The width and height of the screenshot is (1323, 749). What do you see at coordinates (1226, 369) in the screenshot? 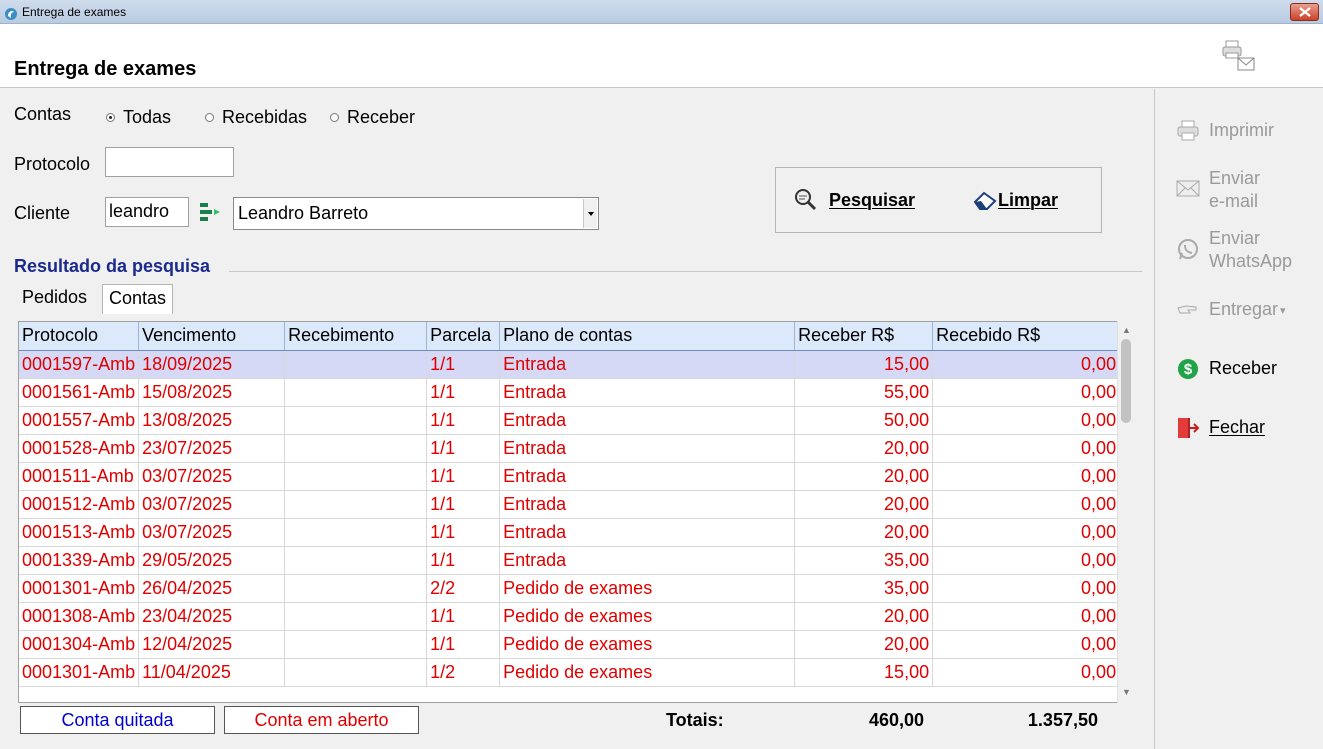
I see `receber-button: $ Receber` at bounding box center [1226, 369].